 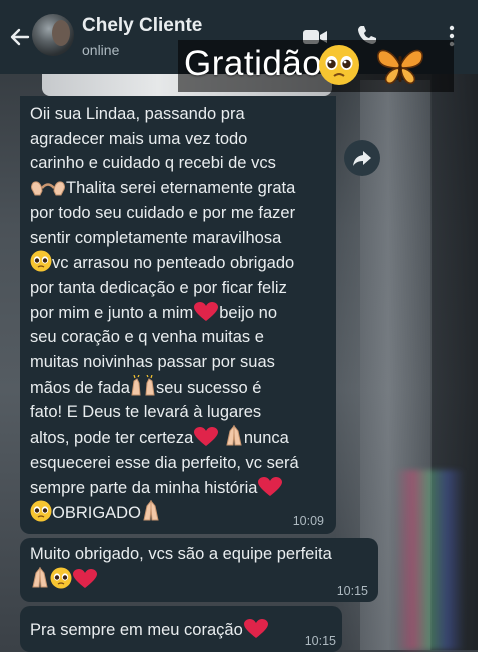 I want to click on message-text: Pra sempre em meu coração, so click(x=180, y=630).